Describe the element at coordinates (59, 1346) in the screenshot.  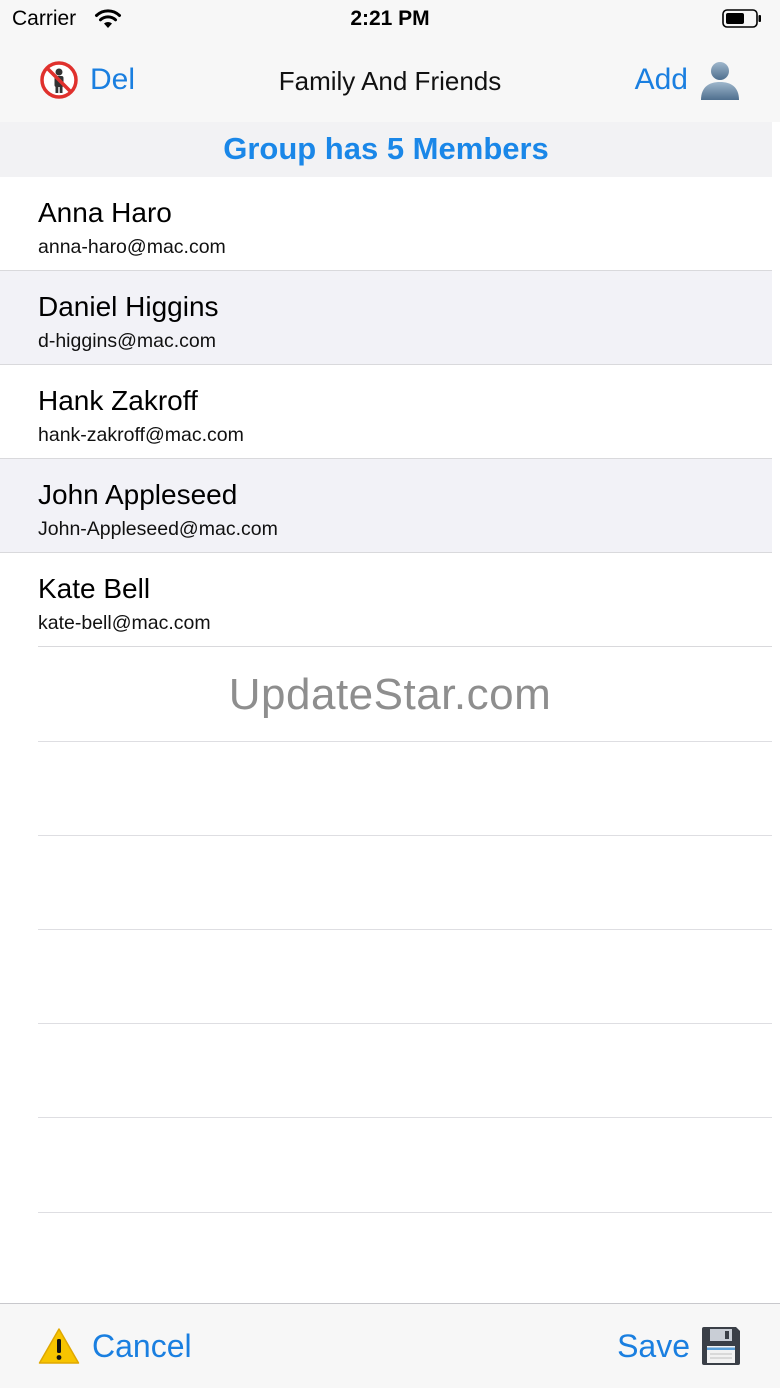
I see `warning-icon` at that location.